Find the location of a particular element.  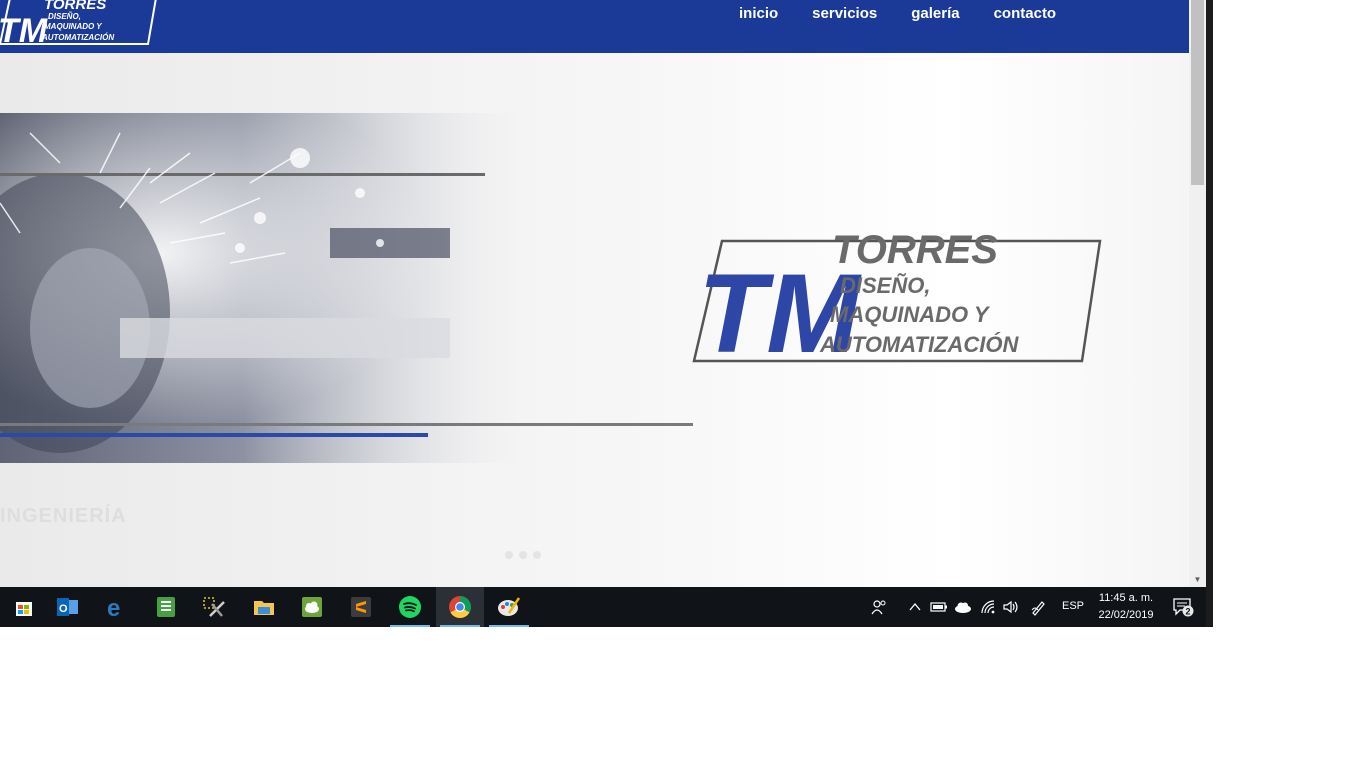

outlook-icon: O is located at coordinates (68, 607).